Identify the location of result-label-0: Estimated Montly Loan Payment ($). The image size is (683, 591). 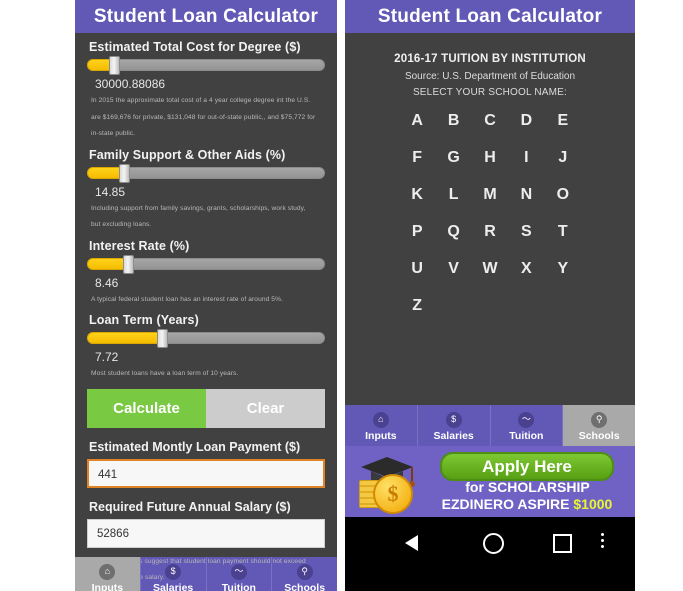
(195, 446).